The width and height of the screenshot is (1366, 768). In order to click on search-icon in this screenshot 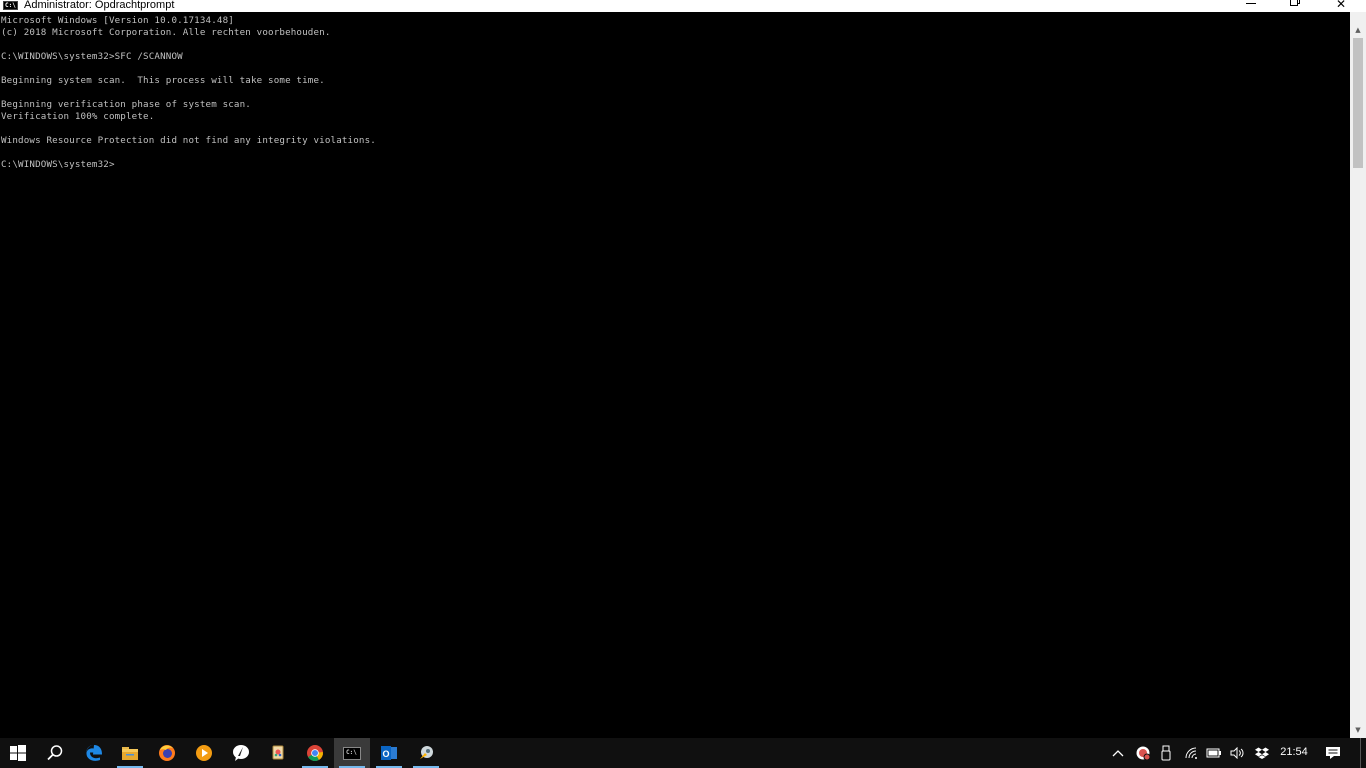, I will do `click(55, 753)`.